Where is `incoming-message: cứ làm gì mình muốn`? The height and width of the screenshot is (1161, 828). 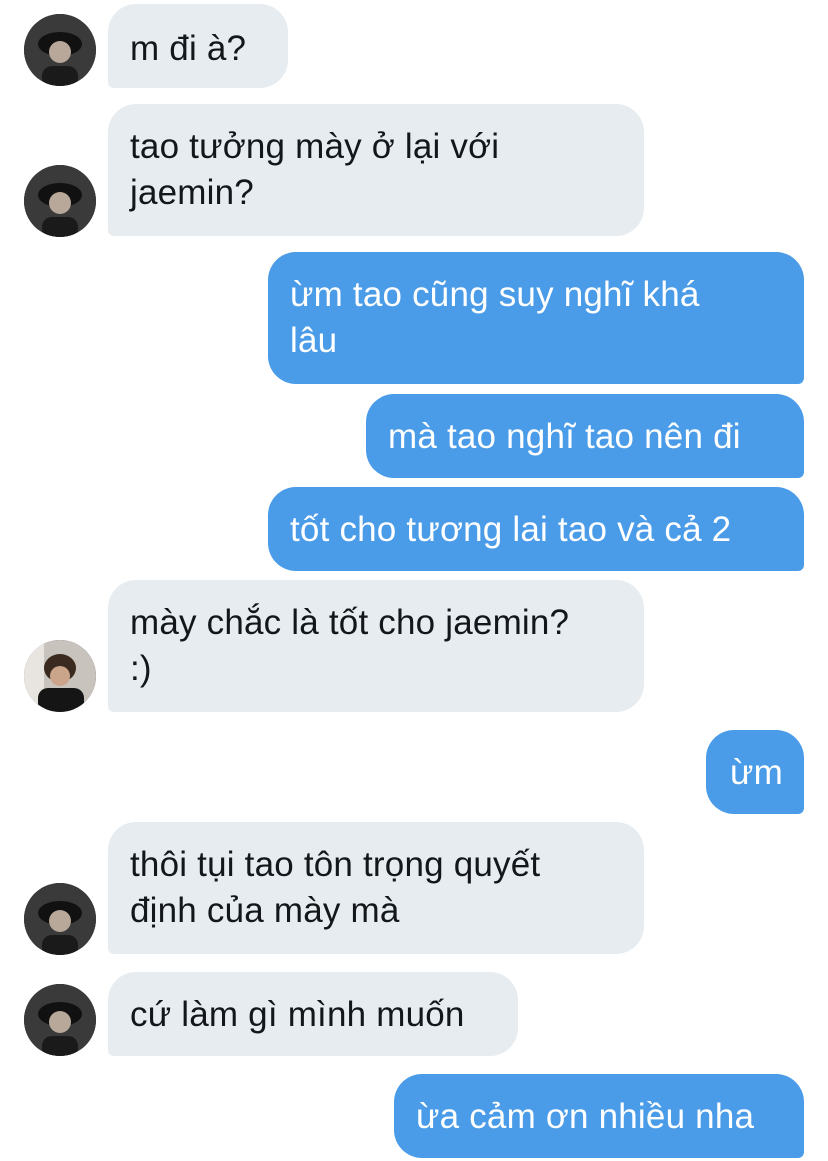 incoming-message: cứ làm gì mình muốn is located at coordinates (313, 1014).